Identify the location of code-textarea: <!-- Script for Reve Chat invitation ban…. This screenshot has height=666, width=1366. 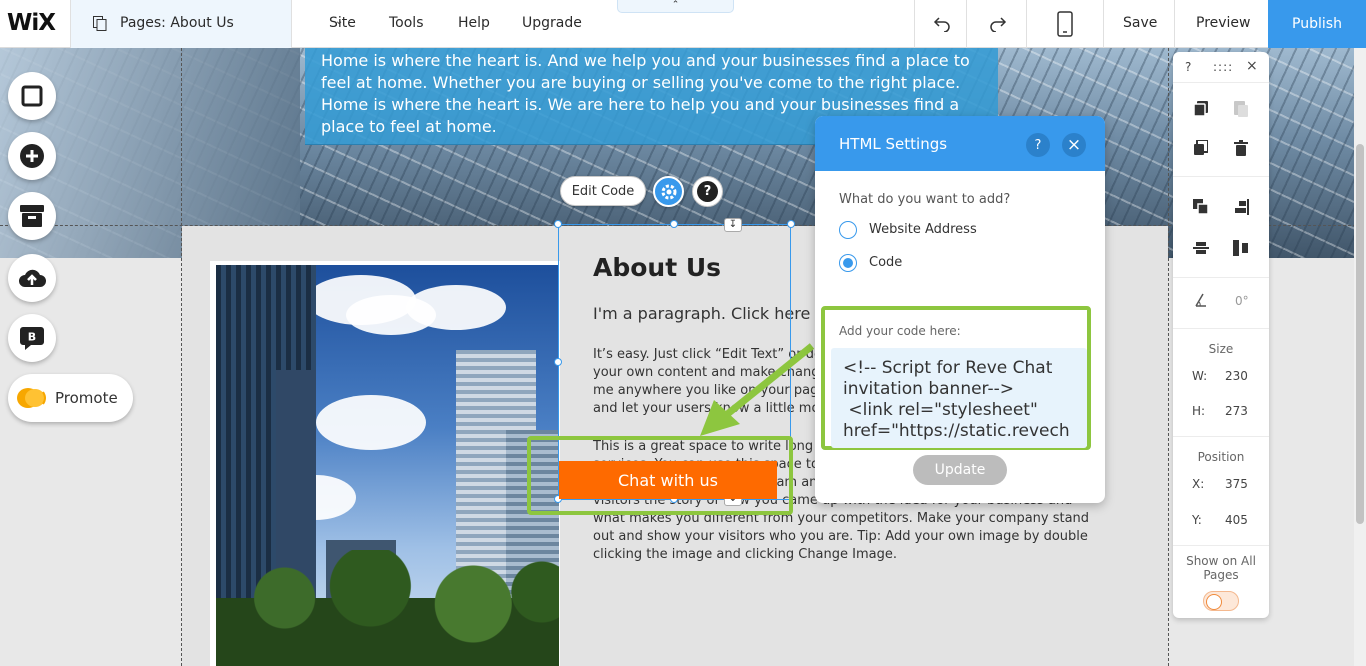
(959, 398).